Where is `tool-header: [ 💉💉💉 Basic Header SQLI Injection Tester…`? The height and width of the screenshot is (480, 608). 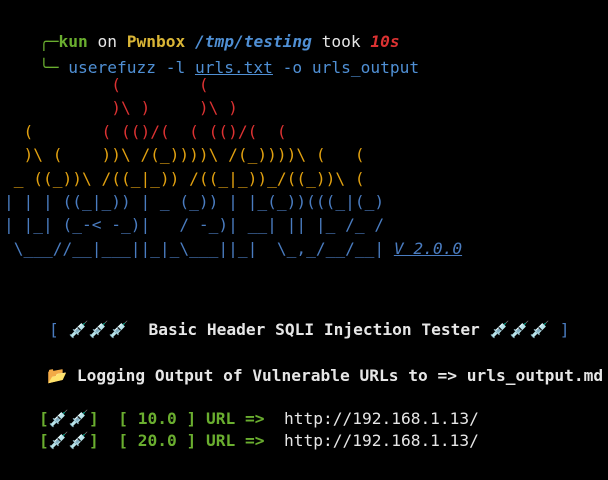 tool-header: [ 💉💉💉 Basic Header SQLI Injection Tester… is located at coordinates (285, 315).